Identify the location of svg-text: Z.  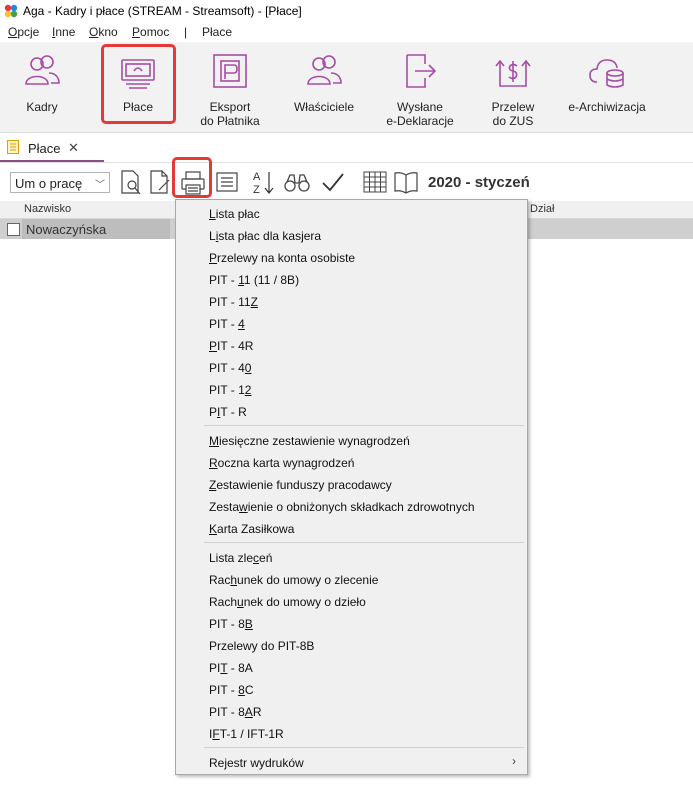
(256, 190).